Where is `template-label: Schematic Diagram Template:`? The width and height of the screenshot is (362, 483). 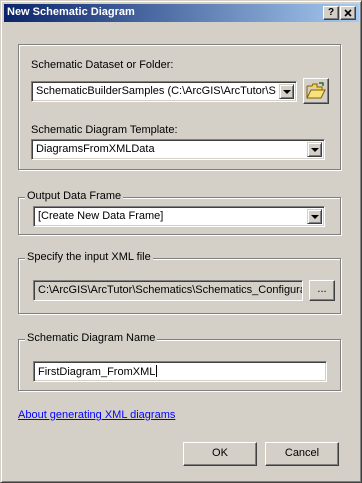 template-label: Schematic Diagram Template: is located at coordinates (104, 130).